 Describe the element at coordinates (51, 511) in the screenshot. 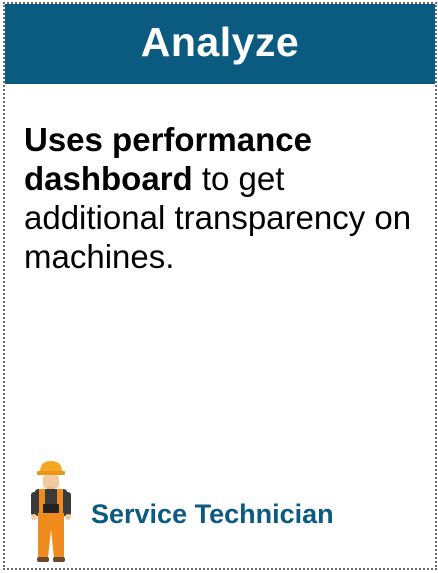

I see `service-technician-icon` at that location.